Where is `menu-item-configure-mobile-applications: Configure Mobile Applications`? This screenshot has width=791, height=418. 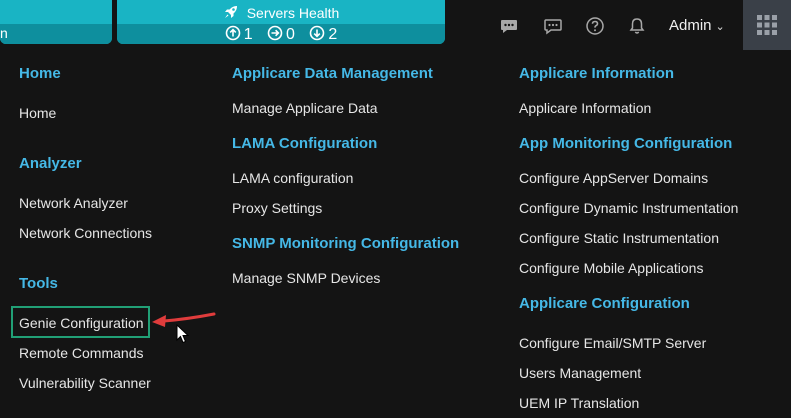 menu-item-configure-mobile-applications: Configure Mobile Applications is located at coordinates (611, 268).